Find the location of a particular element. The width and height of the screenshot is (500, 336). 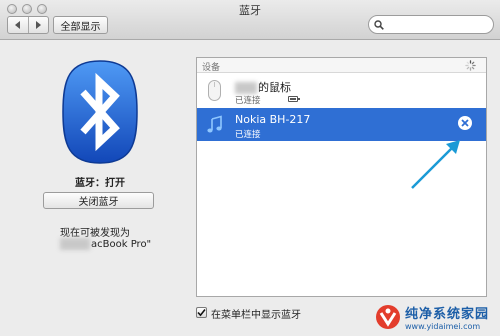

discoverable-label: 现在可被发现为 is located at coordinates (95, 231).